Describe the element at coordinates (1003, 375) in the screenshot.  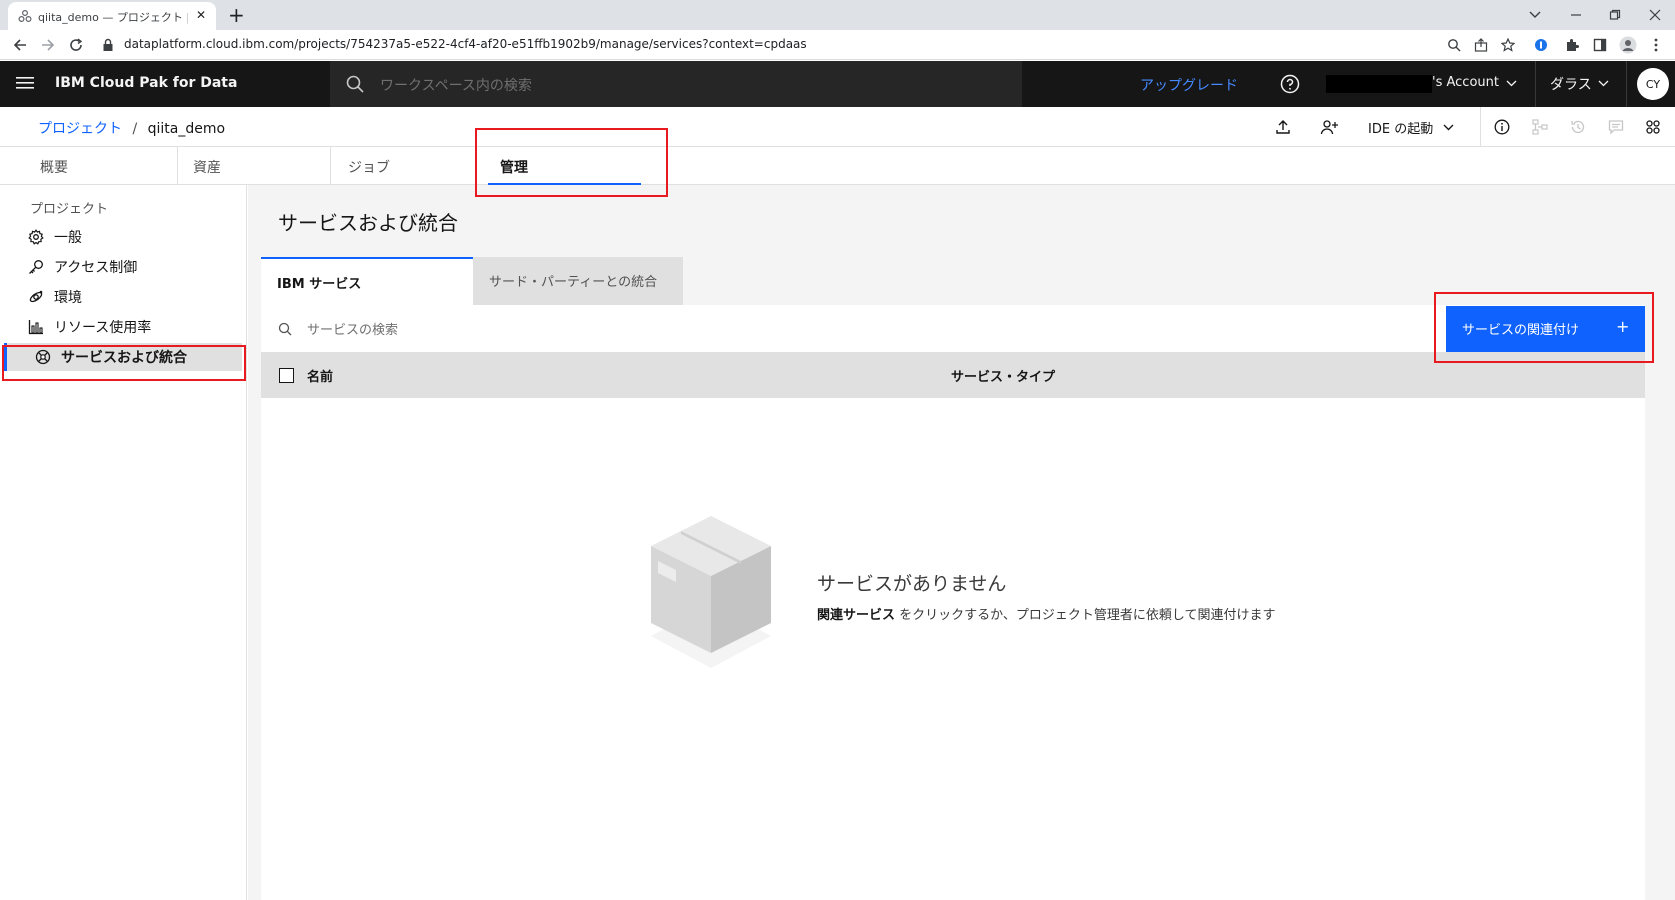
I see `column-header-service-type: サービス・タイプ` at that location.